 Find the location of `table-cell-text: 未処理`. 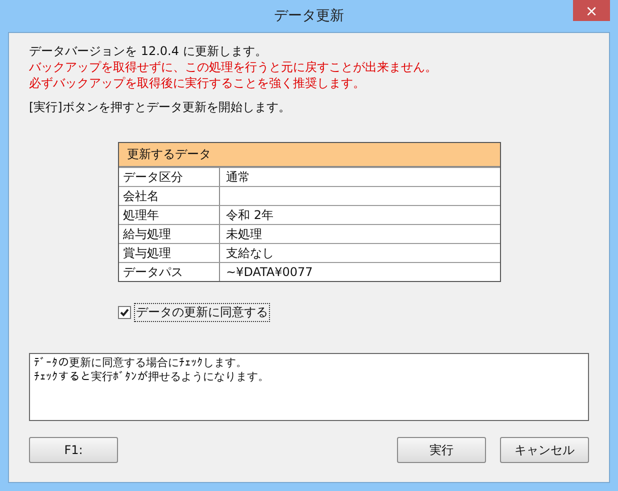

table-cell-text: 未処理 is located at coordinates (244, 234).